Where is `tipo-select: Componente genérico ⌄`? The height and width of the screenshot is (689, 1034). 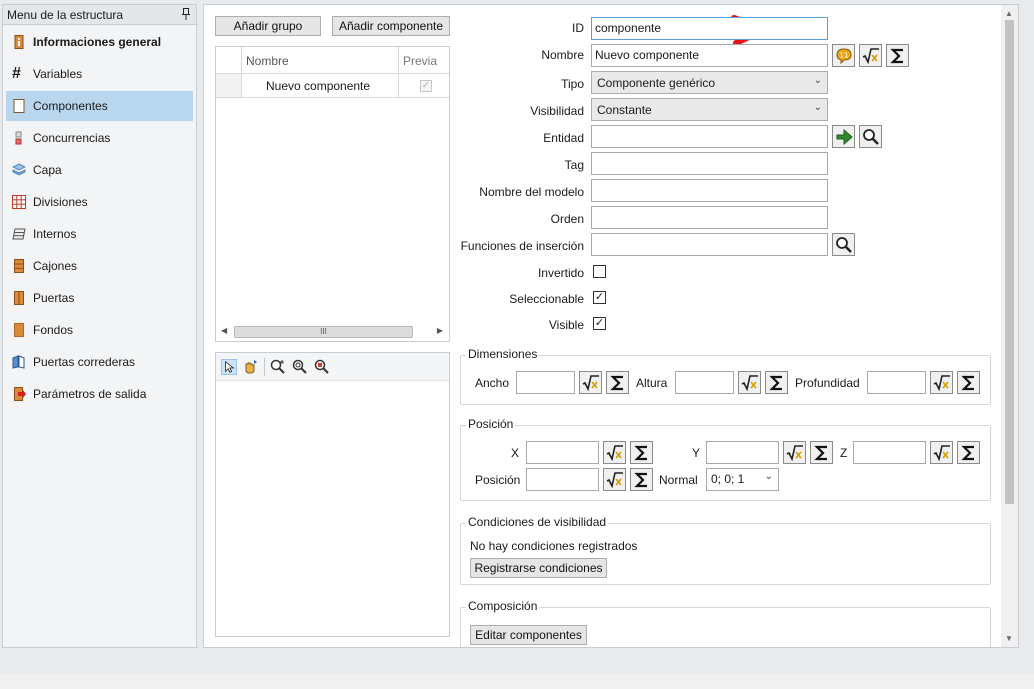 tipo-select: Componente genérico ⌄ is located at coordinates (709, 82).